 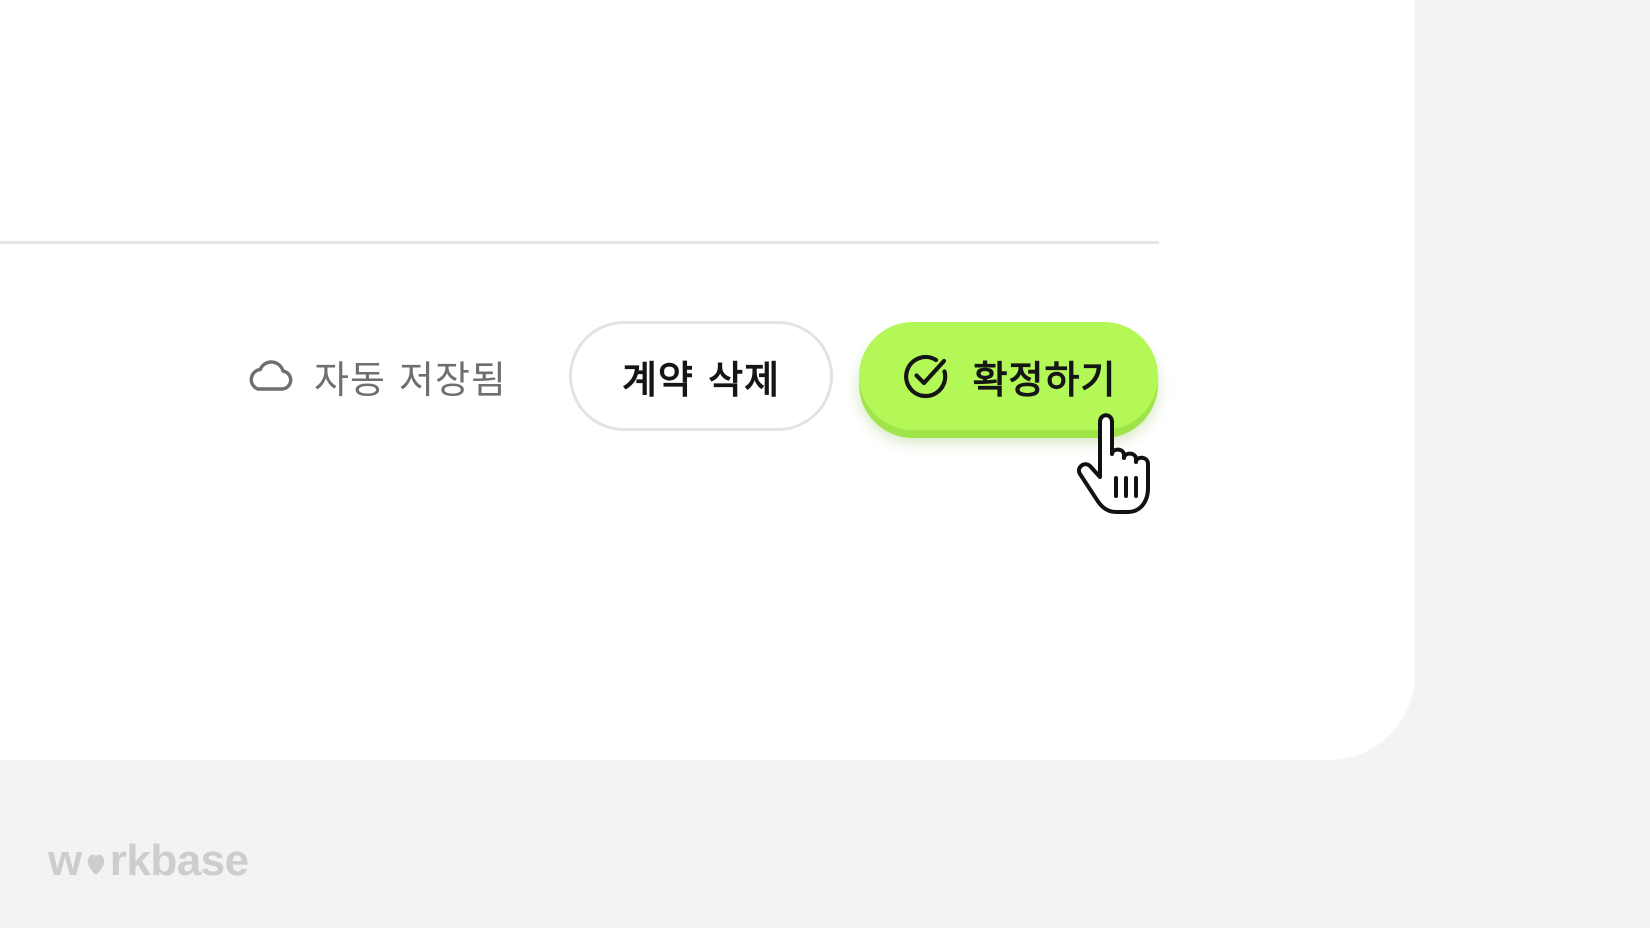 What do you see at coordinates (925, 376) in the screenshot?
I see `check-circle-icon` at bounding box center [925, 376].